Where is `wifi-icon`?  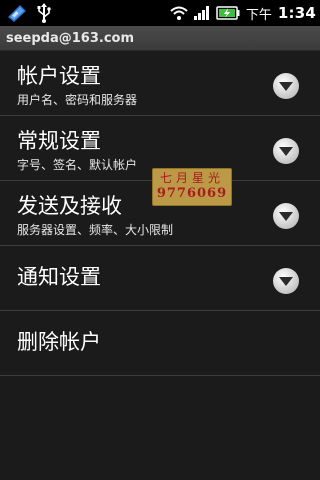 wifi-icon is located at coordinates (179, 13).